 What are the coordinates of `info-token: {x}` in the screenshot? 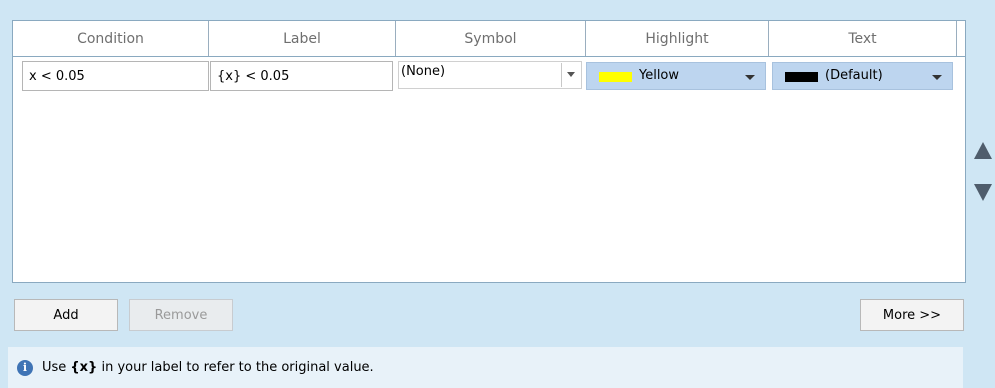 It's located at (84, 367).